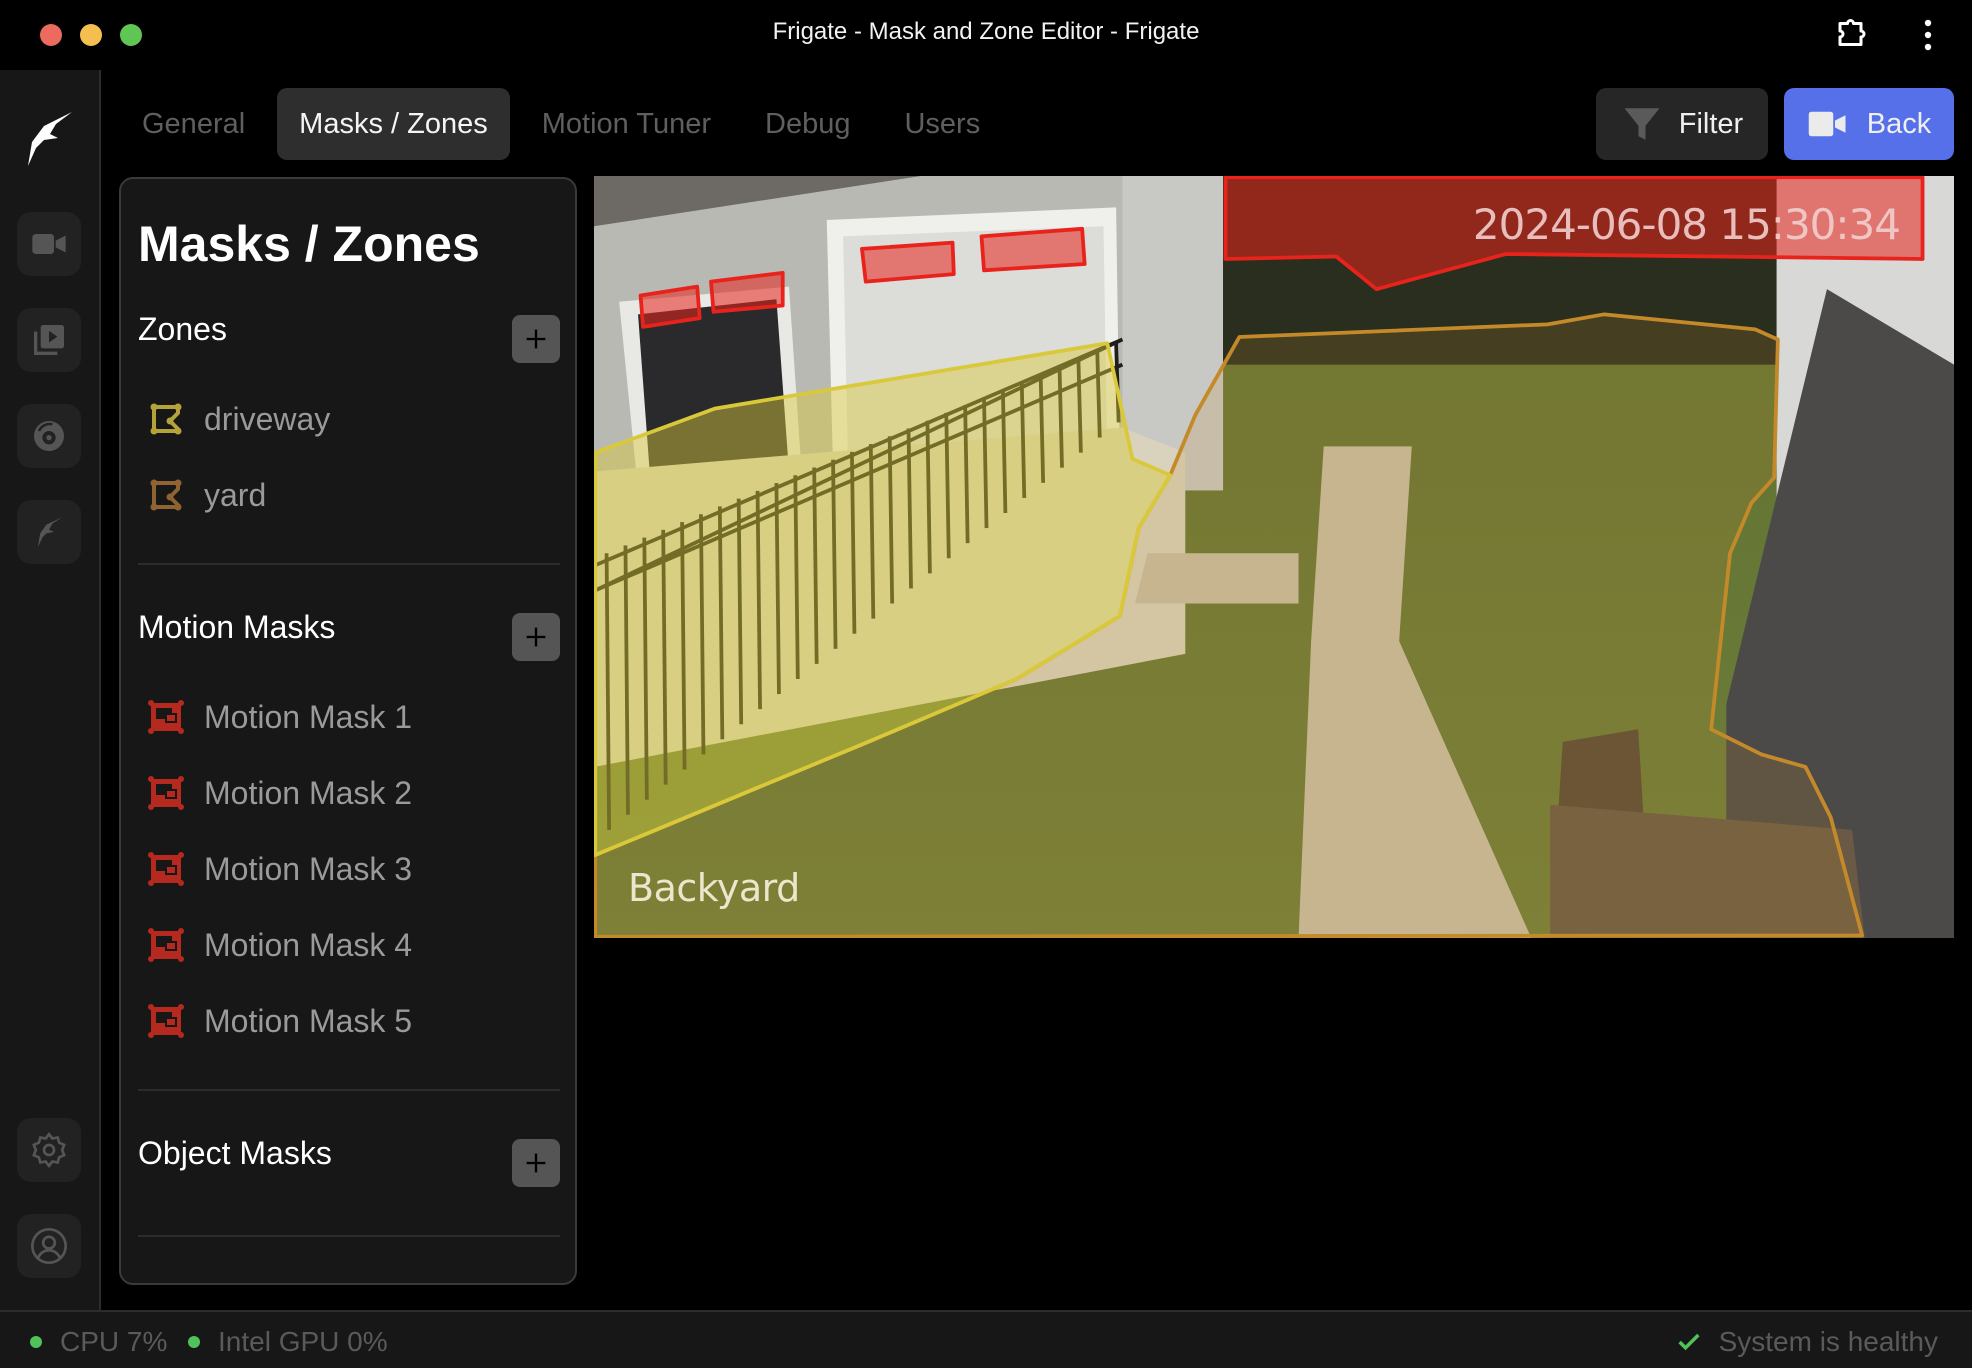 The image size is (1972, 1368). I want to click on gpu-stat: Intel GPU 0%, so click(288, 1342).